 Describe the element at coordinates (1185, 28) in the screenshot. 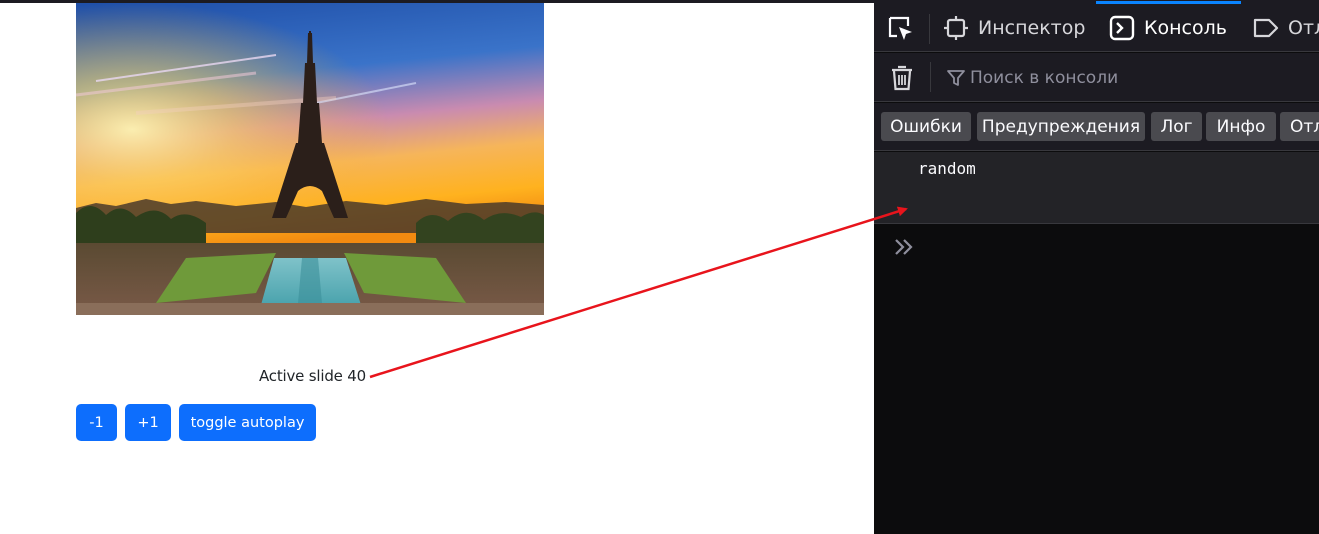

I see `tab-console-label: Консоль` at that location.